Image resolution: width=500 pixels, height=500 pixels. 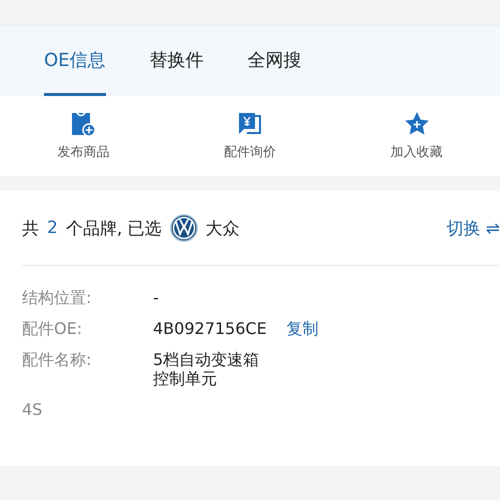 What do you see at coordinates (206, 359) in the screenshot?
I see `field-value: 5档自动变速箱` at bounding box center [206, 359].